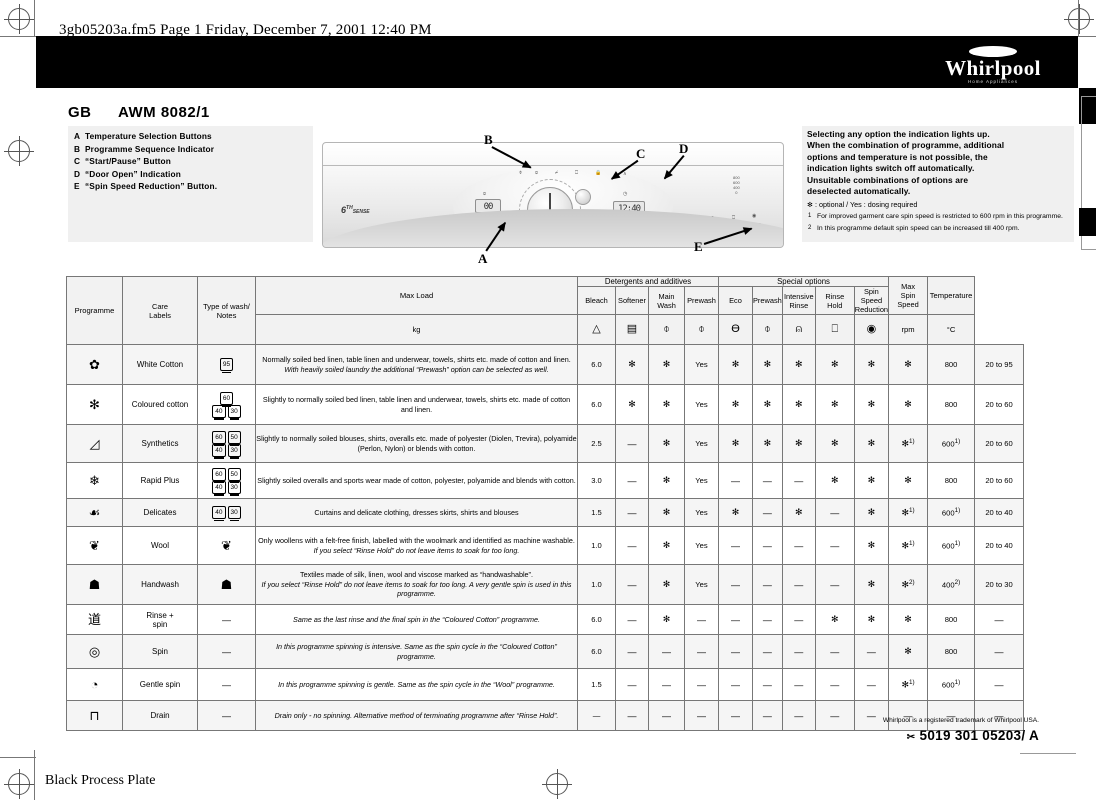 The width and height of the screenshot is (1096, 800). What do you see at coordinates (698, 246) in the screenshot?
I see `callout-letter-e: E` at bounding box center [698, 246].